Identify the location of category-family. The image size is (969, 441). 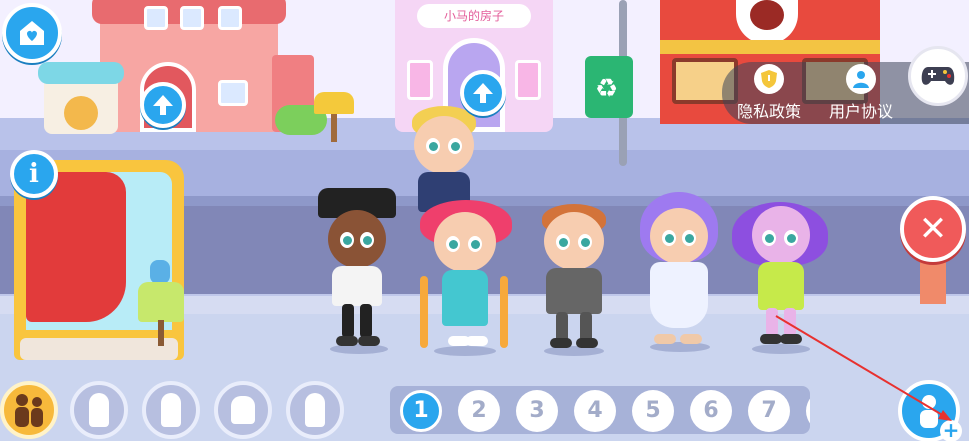
(29, 410).